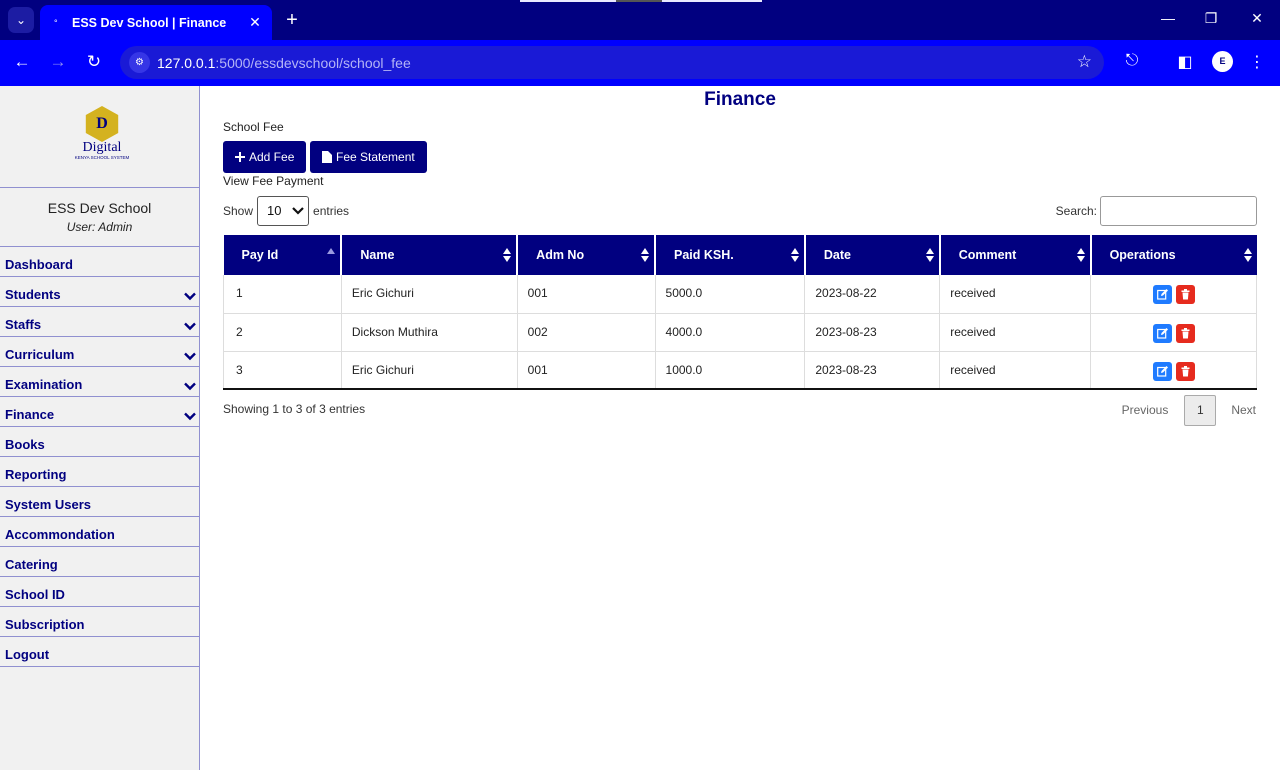 Image resolution: width=1280 pixels, height=770 pixels. Describe the element at coordinates (1084, 62) in the screenshot. I see `bookmark-star-icon: ☆` at that location.